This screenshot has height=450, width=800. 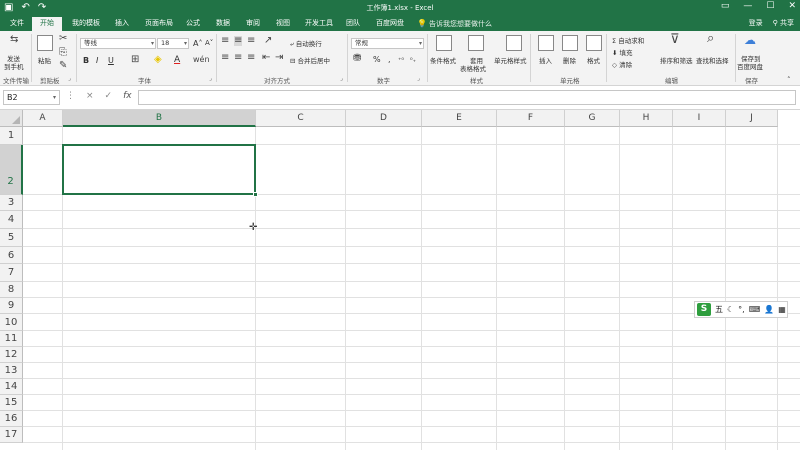 I want to click on sogou-logo-icon: S, so click(x=704, y=309).